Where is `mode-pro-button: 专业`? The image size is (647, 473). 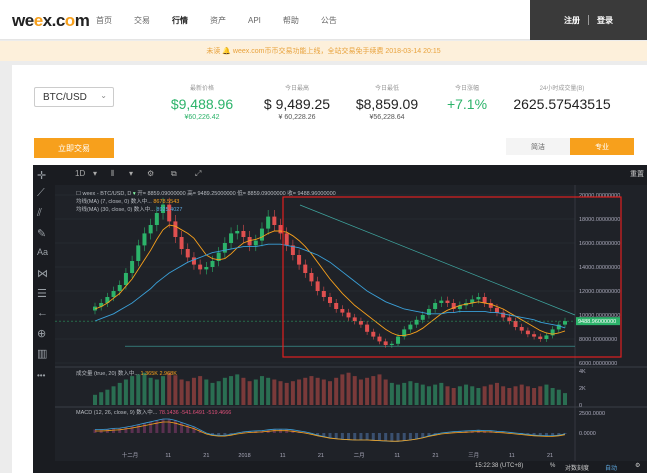
mode-pro-button: 专业 is located at coordinates (602, 146).